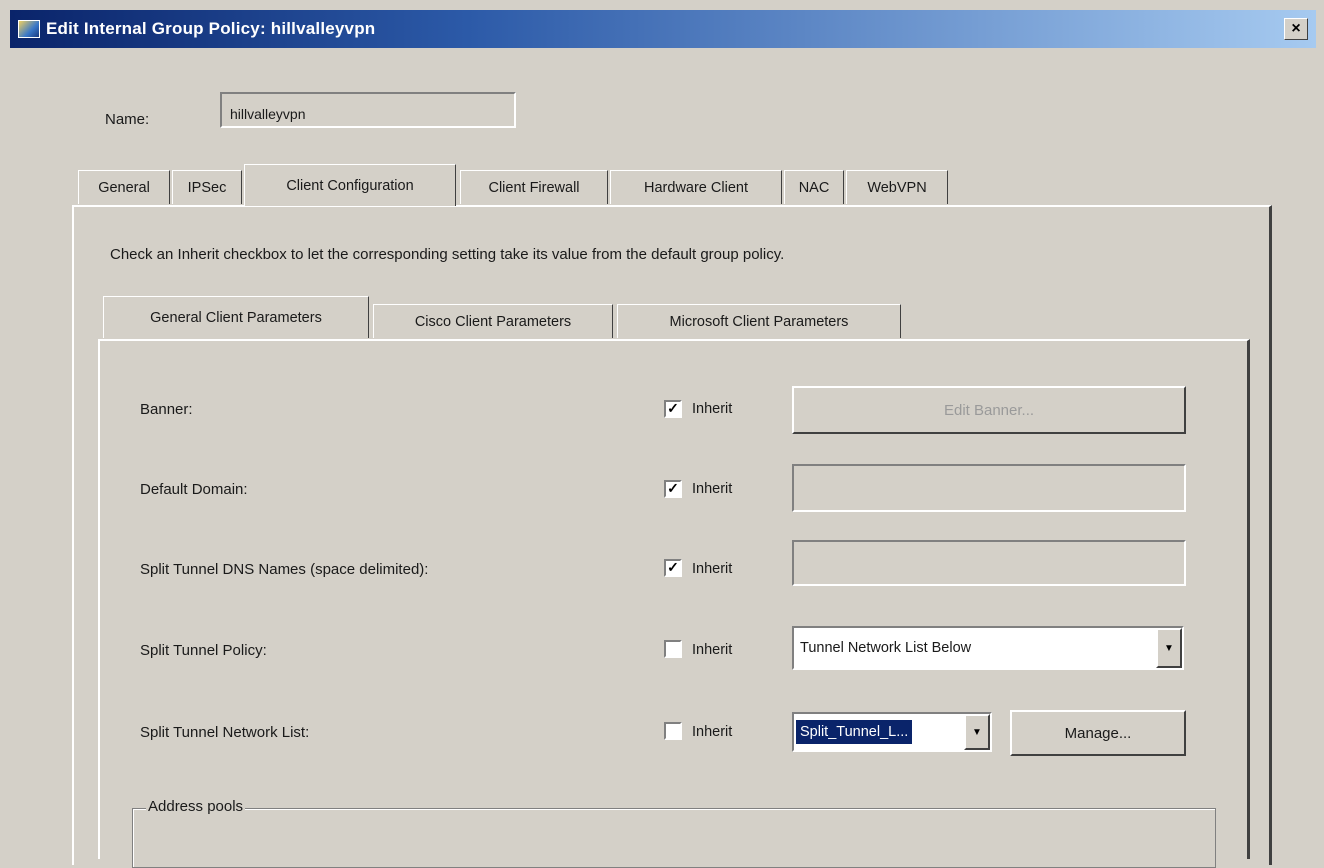 This screenshot has width=1324, height=868. I want to click on tab-general: General, so click(124, 187).